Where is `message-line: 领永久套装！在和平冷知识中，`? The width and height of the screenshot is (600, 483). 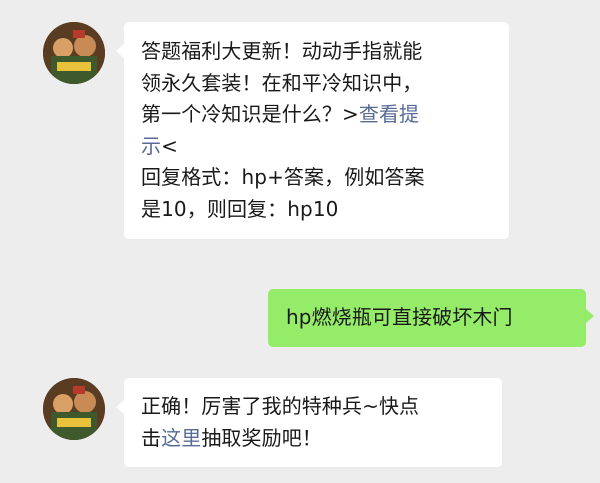
message-line: 领永久套装！在和平冷知识中， is located at coordinates (282, 82).